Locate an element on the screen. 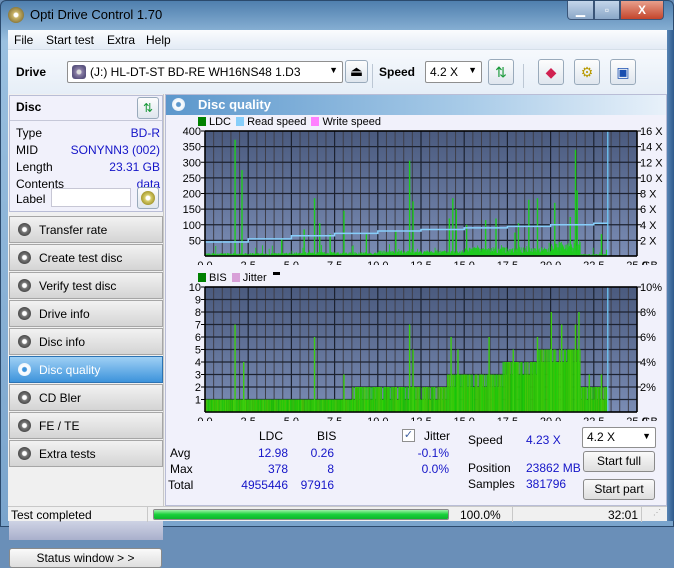  label-disc-button is located at coordinates (148, 198).